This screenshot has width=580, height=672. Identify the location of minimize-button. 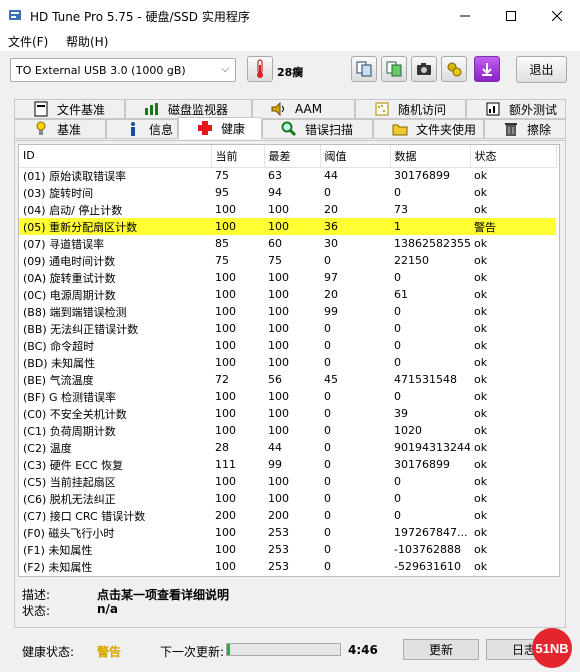
(465, 15).